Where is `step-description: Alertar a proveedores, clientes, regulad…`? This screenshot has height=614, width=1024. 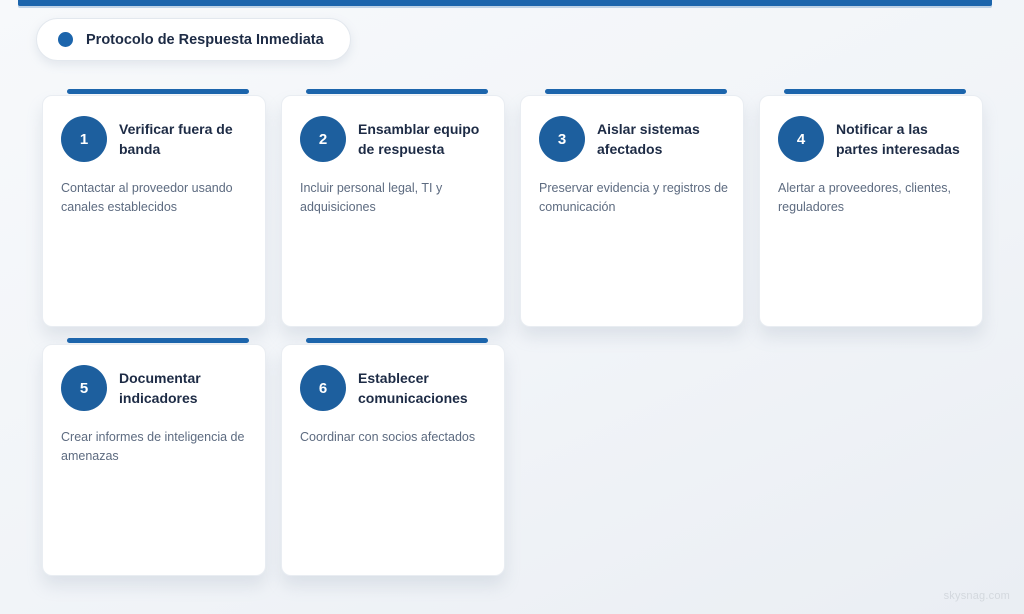
step-description: Alertar a proveedores, clientes, regulad… is located at coordinates (865, 198).